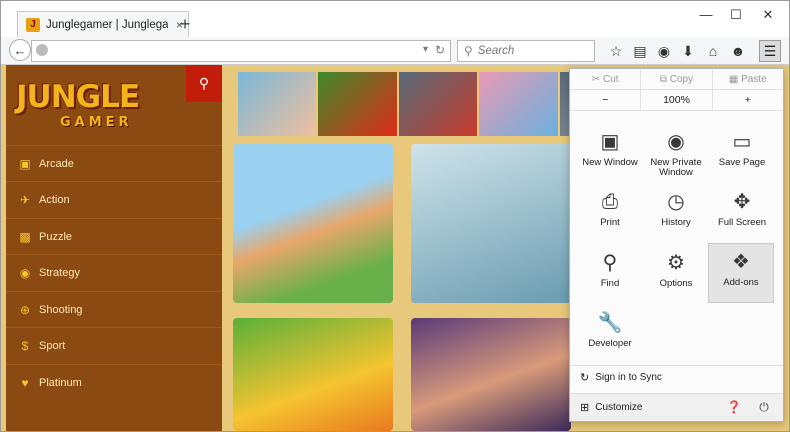  What do you see at coordinates (742, 202) in the screenshot?
I see `fullscreen-icon: ✥` at bounding box center [742, 202].